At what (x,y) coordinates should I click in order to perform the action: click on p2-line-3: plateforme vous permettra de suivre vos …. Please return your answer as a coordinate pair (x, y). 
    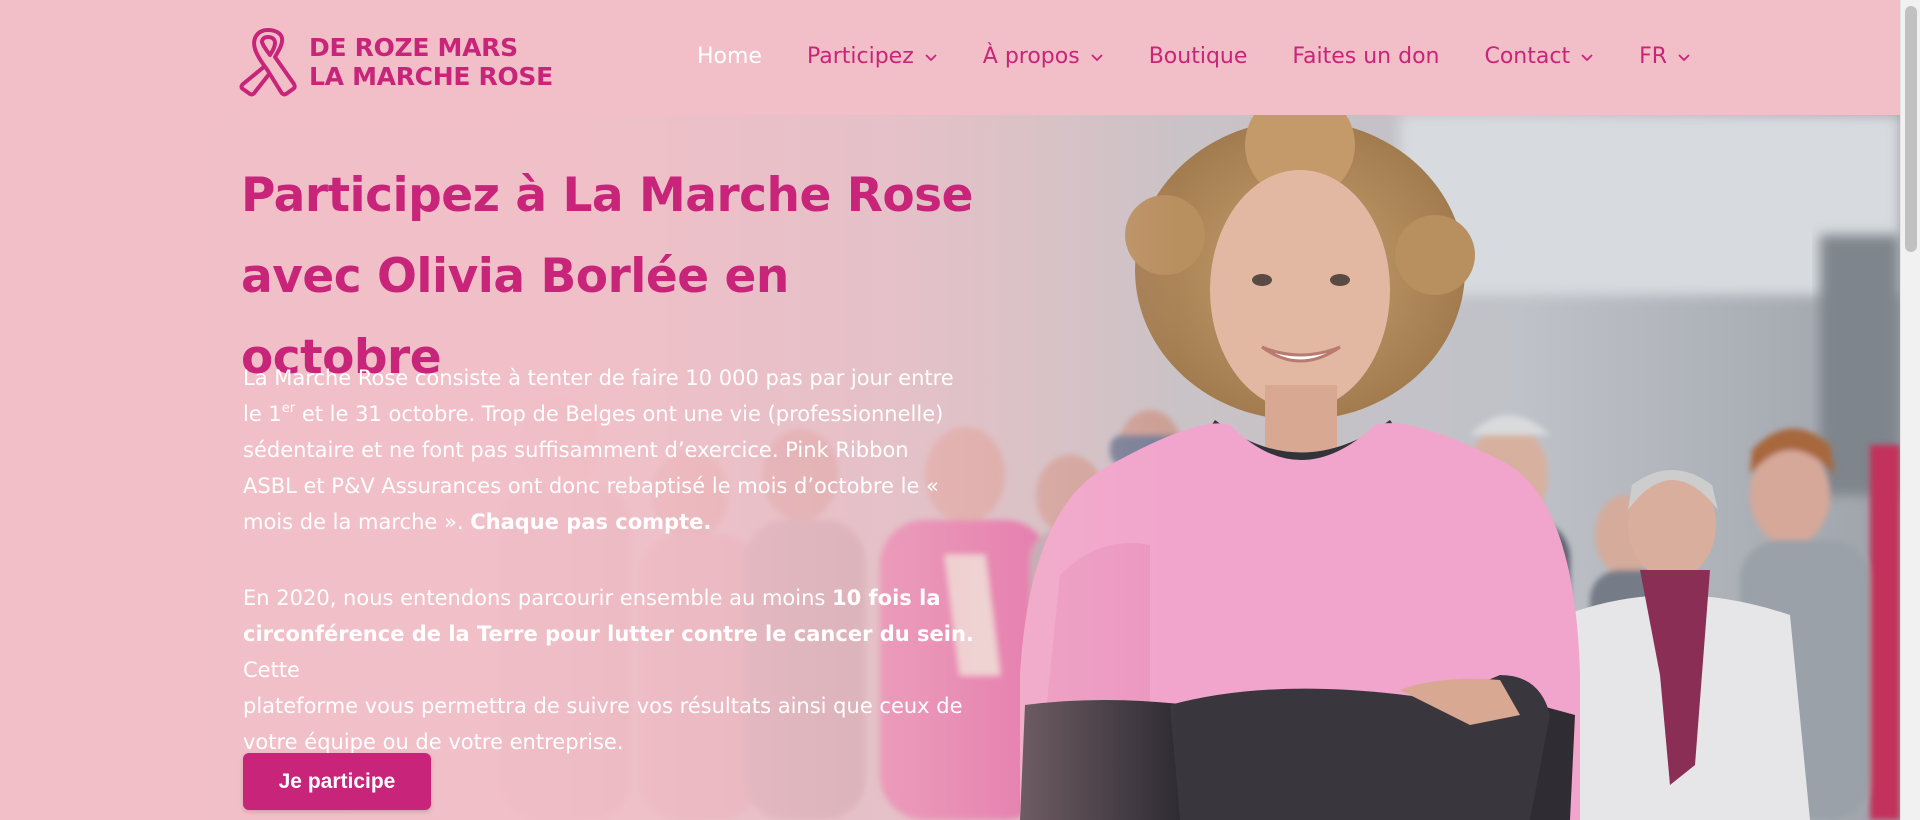
    Looking at the image, I should click on (603, 706).